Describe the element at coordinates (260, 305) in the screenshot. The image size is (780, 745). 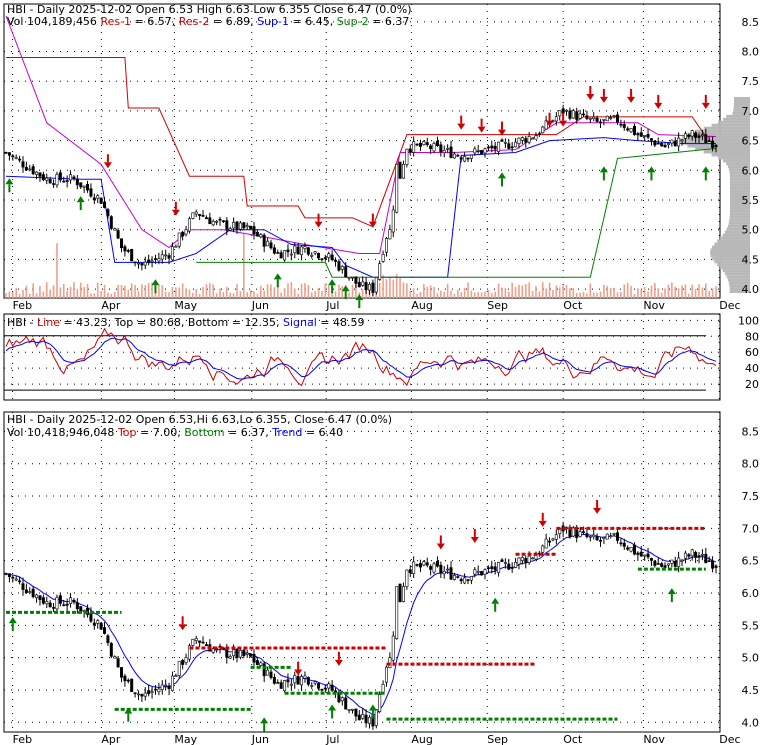
I see `month-label: Jun` at that location.